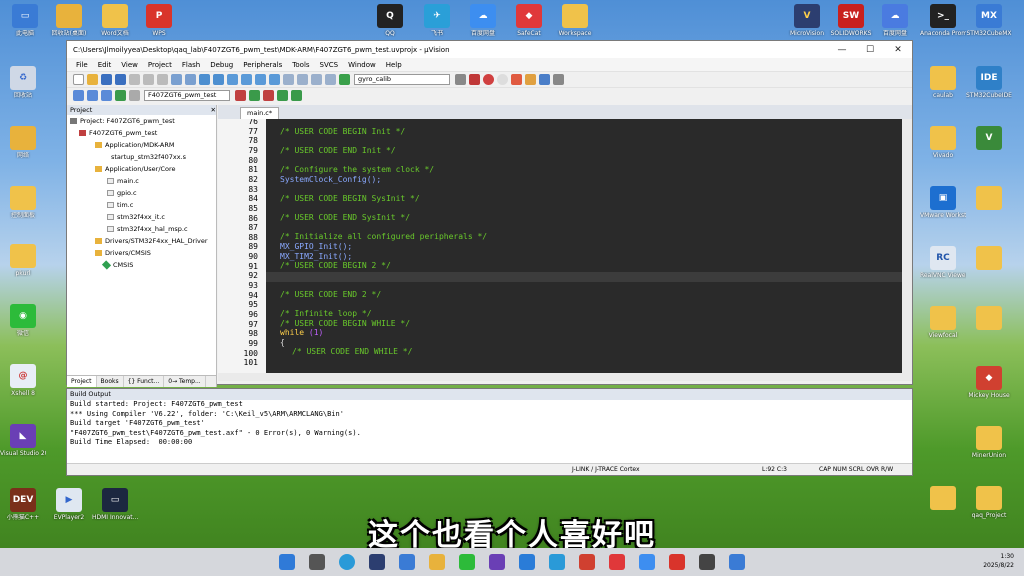 The image size is (1024, 576). What do you see at coordinates (460, 79) in the screenshot?
I see `find-icon` at bounding box center [460, 79].